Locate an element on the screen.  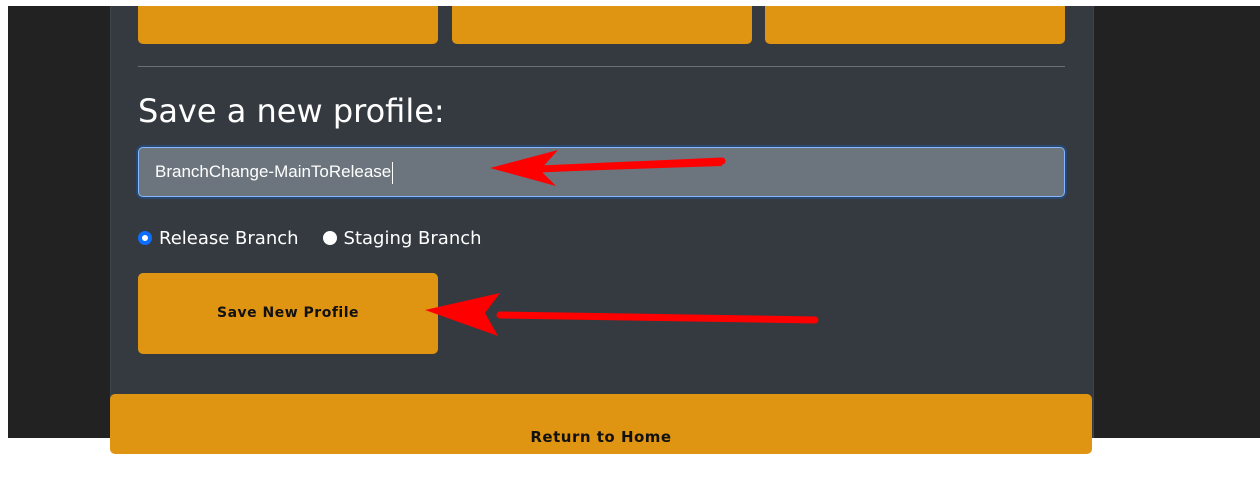
branch-radio-group: Release Branch Staging Branch is located at coordinates (322, 238).